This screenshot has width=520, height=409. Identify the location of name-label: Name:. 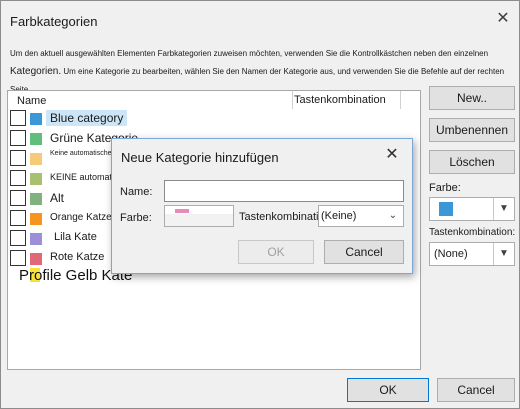
(136, 192).